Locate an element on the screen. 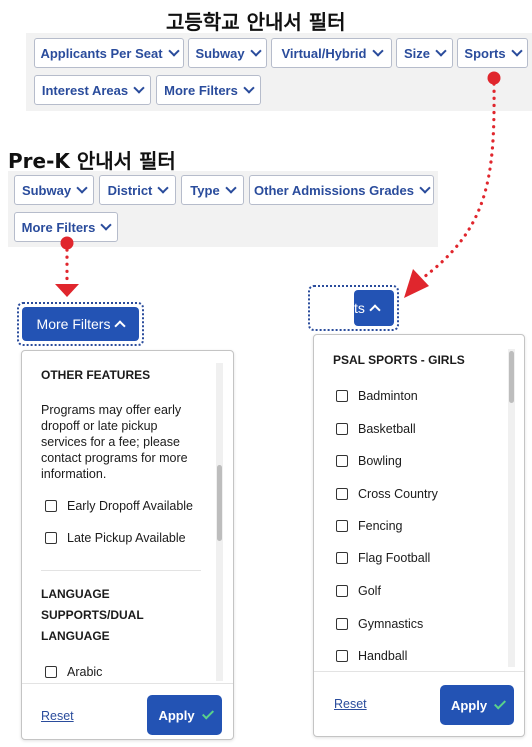 This screenshot has width=532, height=747. option-gymnastics: Gymnastics is located at coordinates (379, 624).